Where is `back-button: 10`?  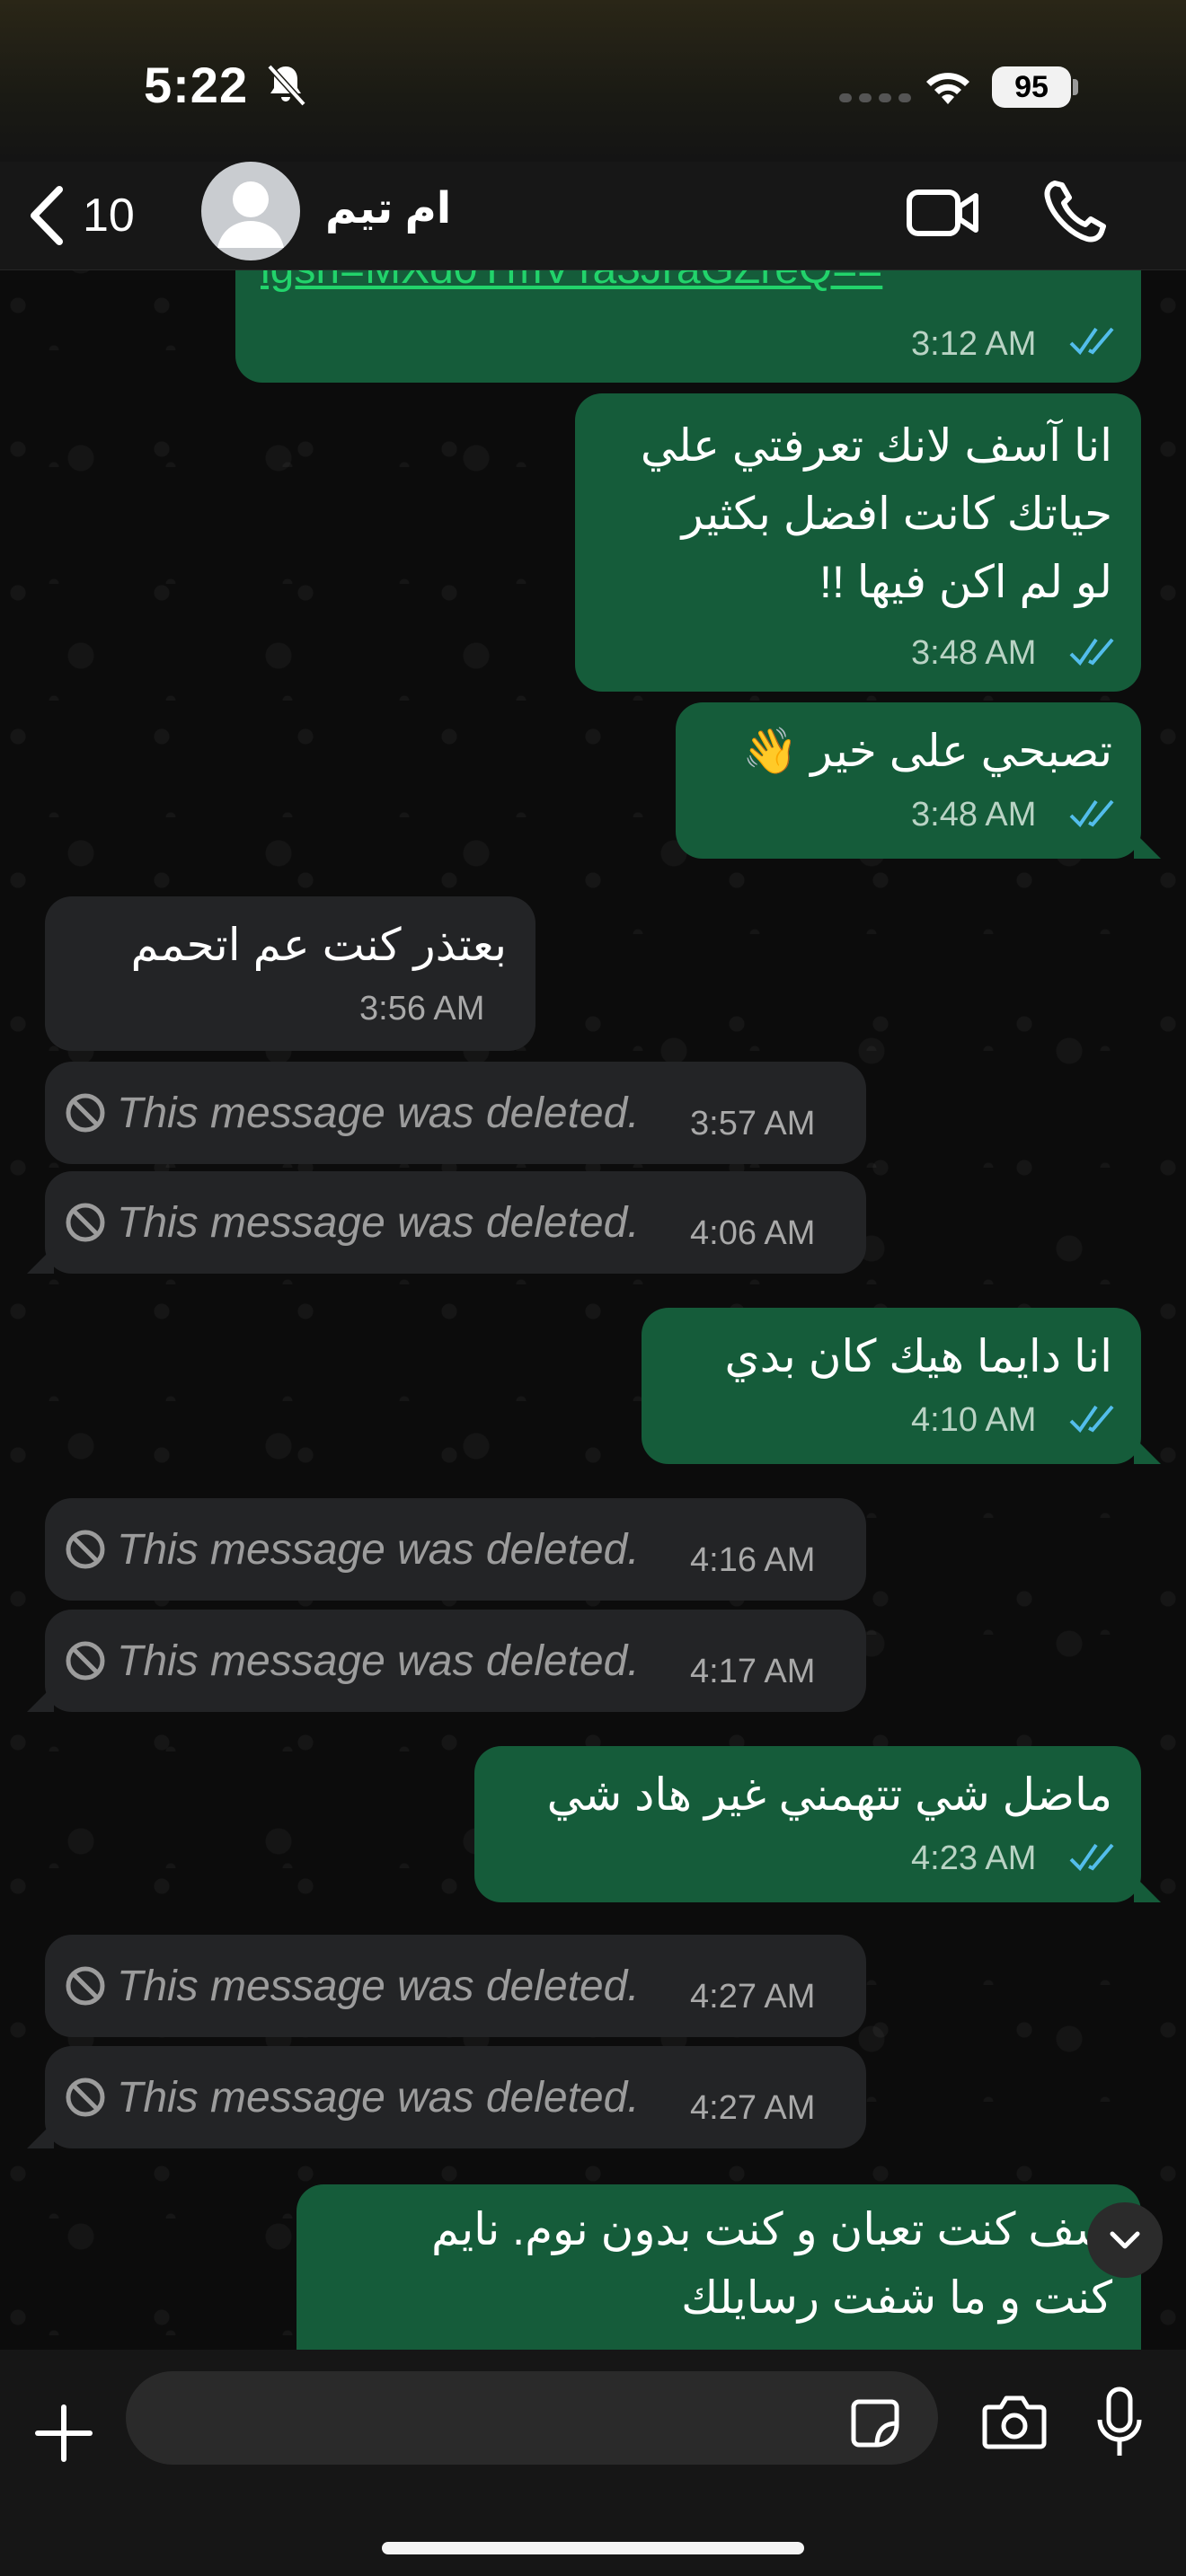 back-button: 10 is located at coordinates (81, 215).